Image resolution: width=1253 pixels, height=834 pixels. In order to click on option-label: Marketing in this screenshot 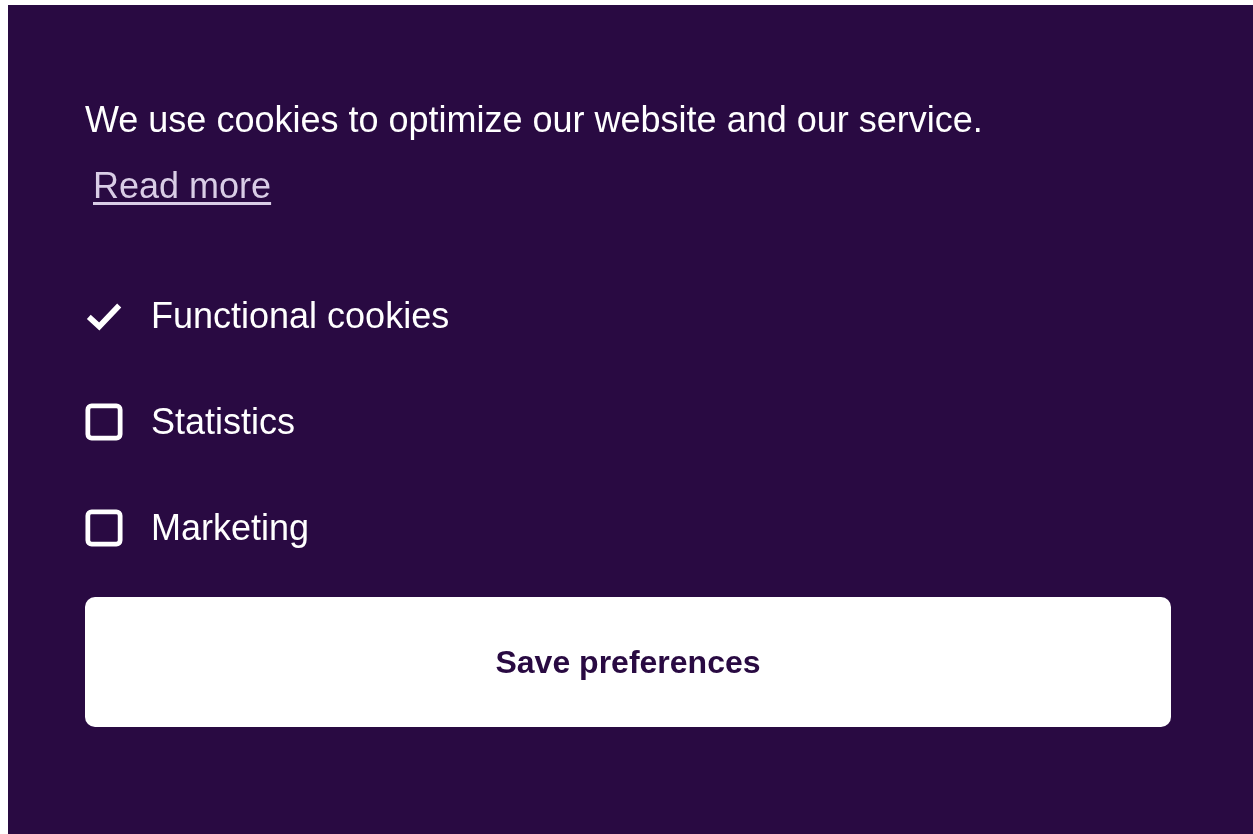, I will do `click(230, 528)`.